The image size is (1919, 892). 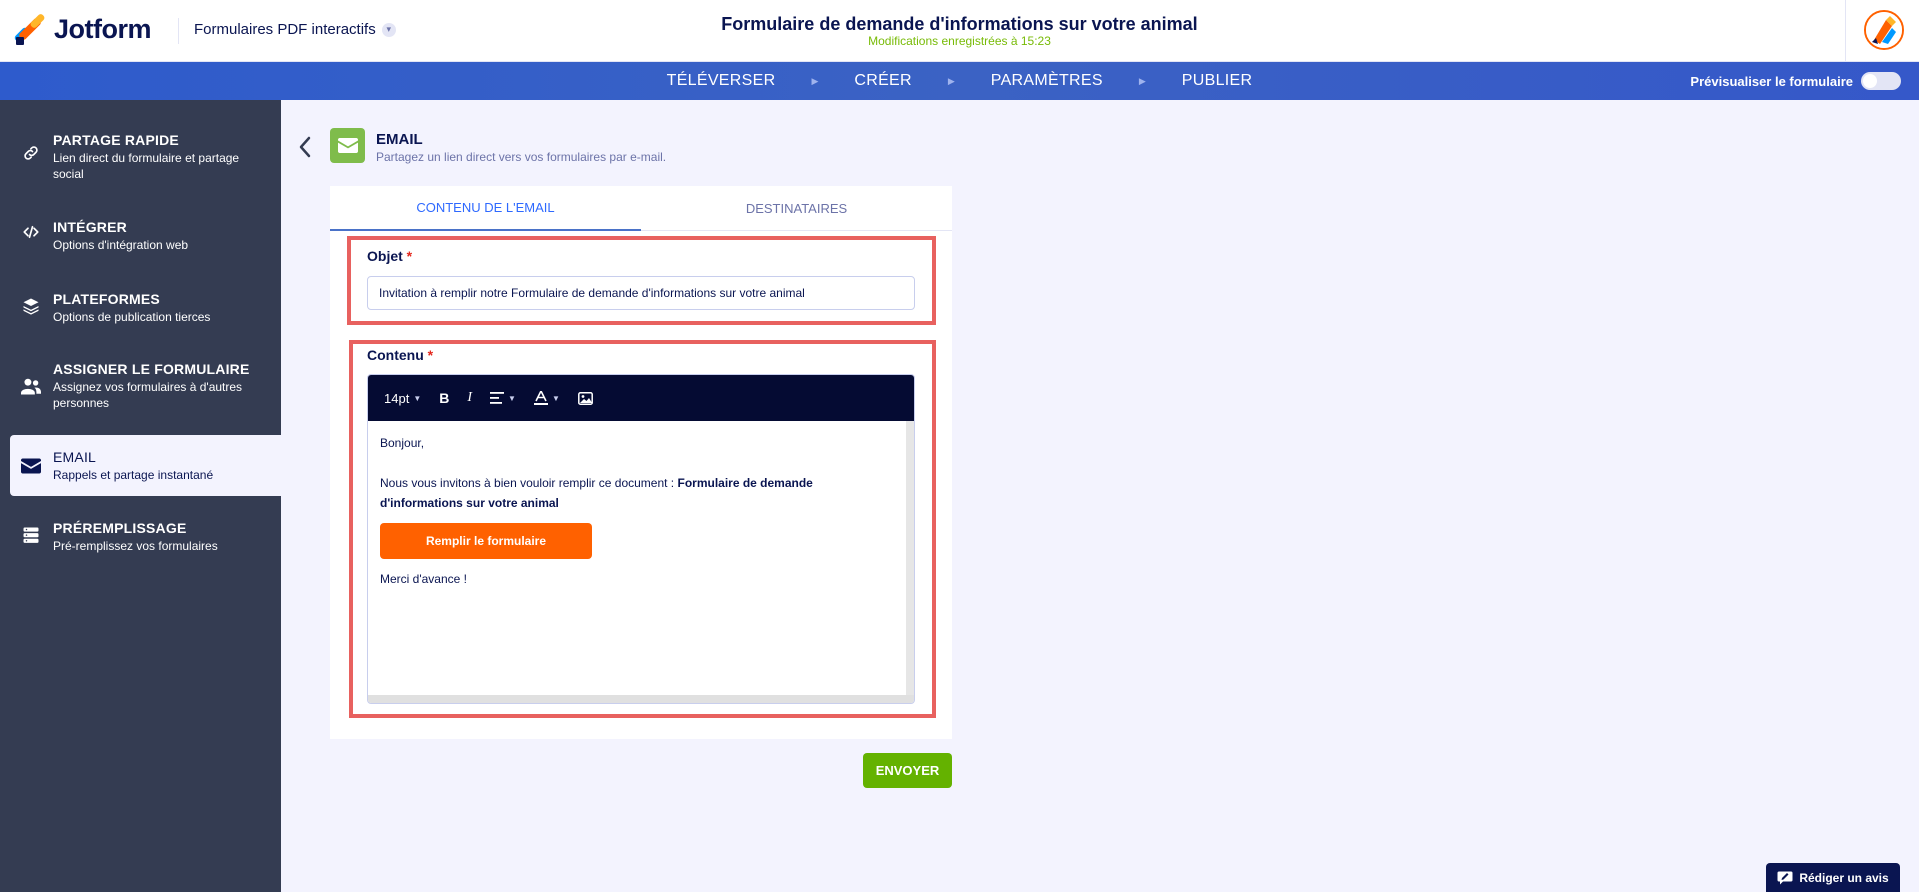 What do you see at coordinates (1845, 31) in the screenshot?
I see `header-divider-right` at bounding box center [1845, 31].